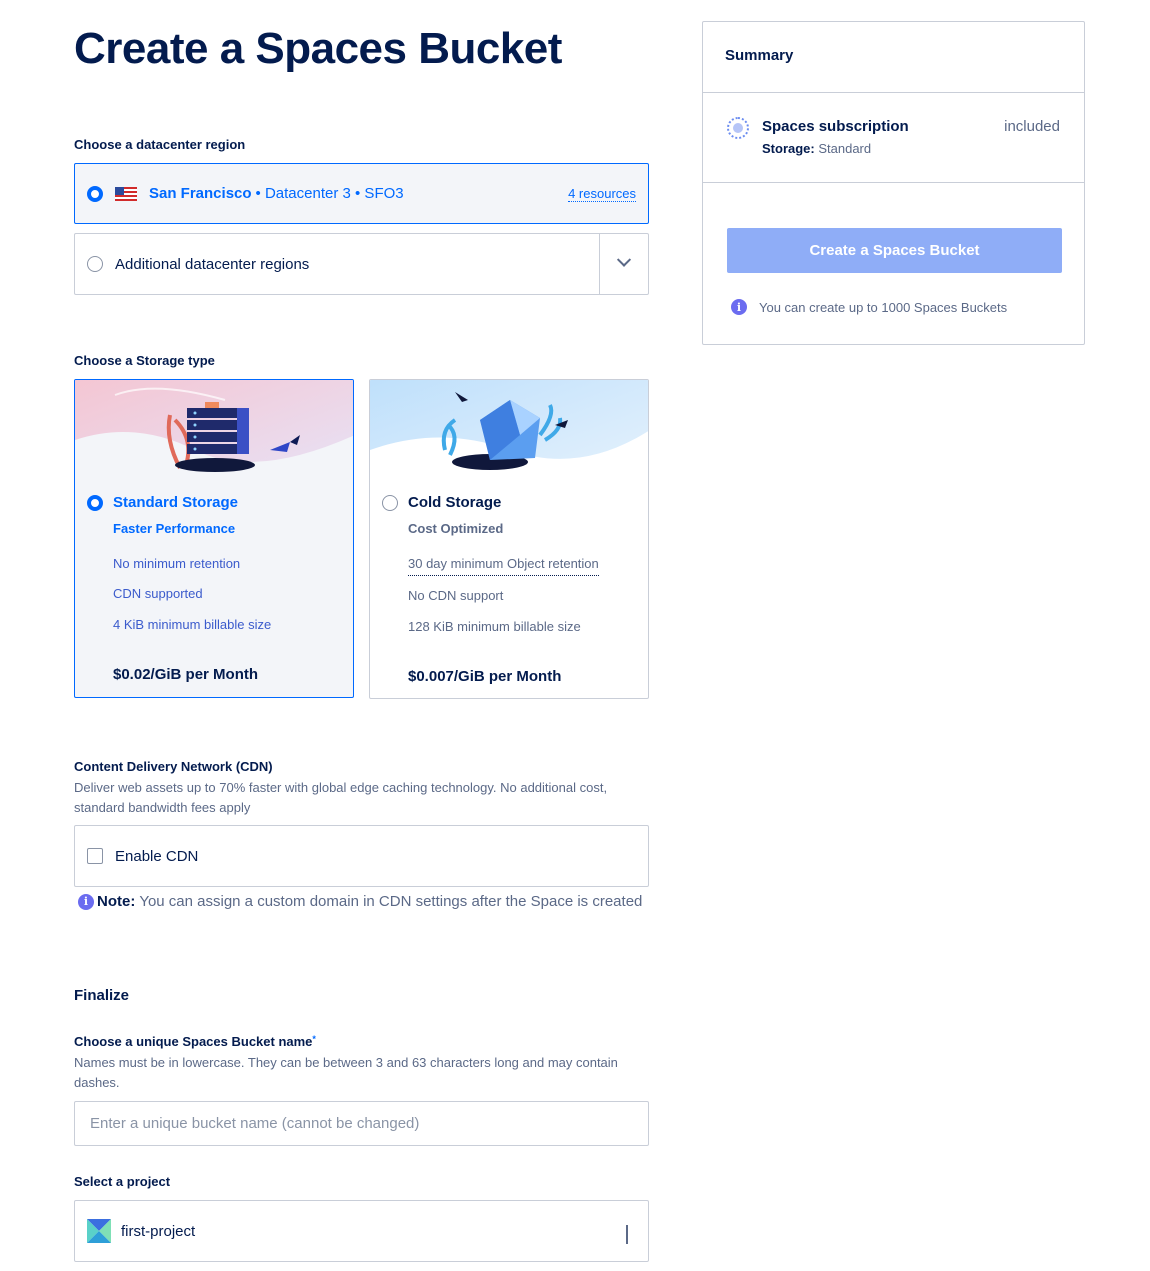 The width and height of the screenshot is (1150, 1271). I want to click on spaces-icon, so click(738, 128).